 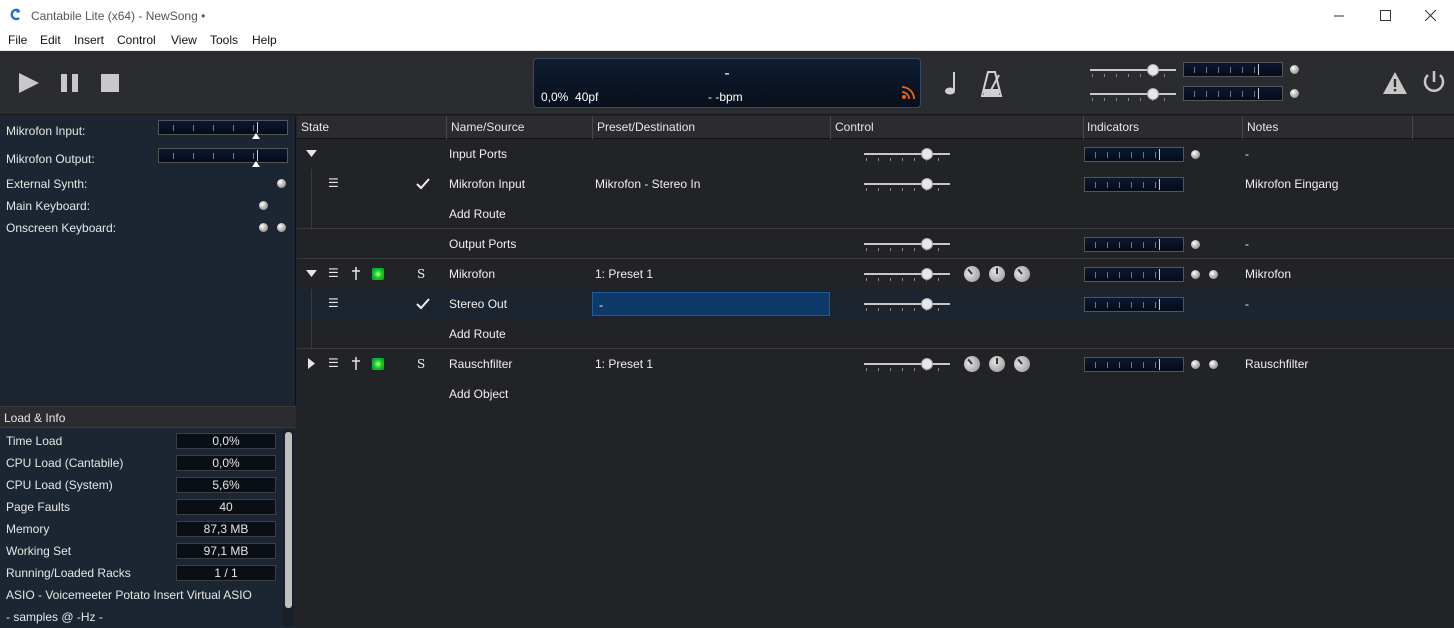 What do you see at coordinates (136, 40) in the screenshot?
I see `menu-control: Control` at bounding box center [136, 40].